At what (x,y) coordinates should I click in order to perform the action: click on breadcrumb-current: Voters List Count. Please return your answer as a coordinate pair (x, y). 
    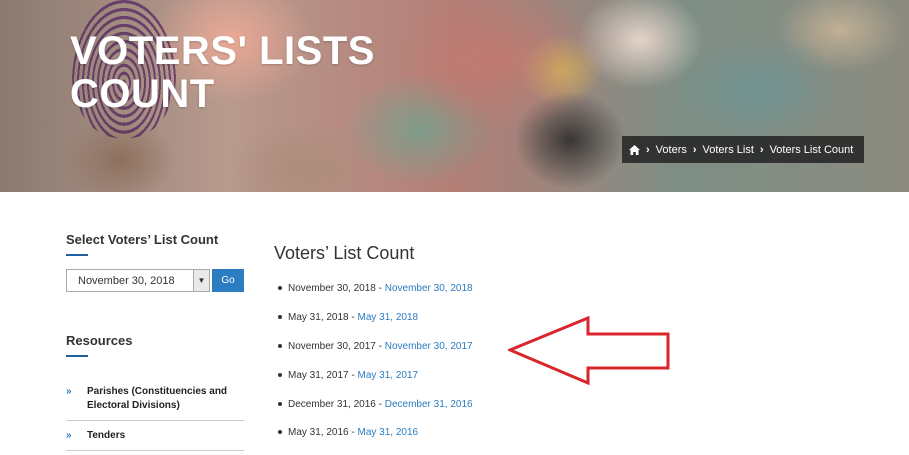
    Looking at the image, I should click on (811, 149).